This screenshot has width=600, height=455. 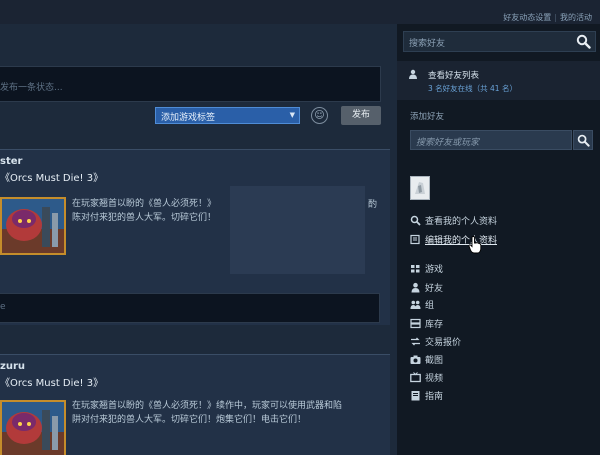 I want to click on group-icon, so click(x=415, y=304).